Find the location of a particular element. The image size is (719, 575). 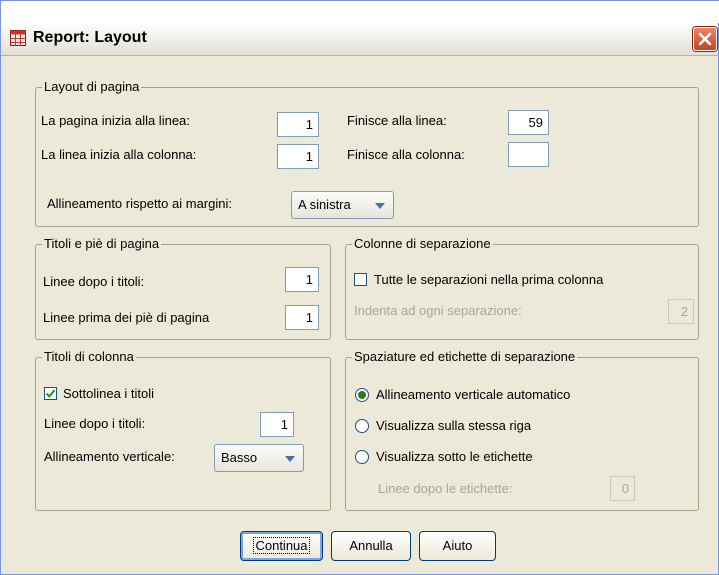

start-line-input: 1 is located at coordinates (298, 124).